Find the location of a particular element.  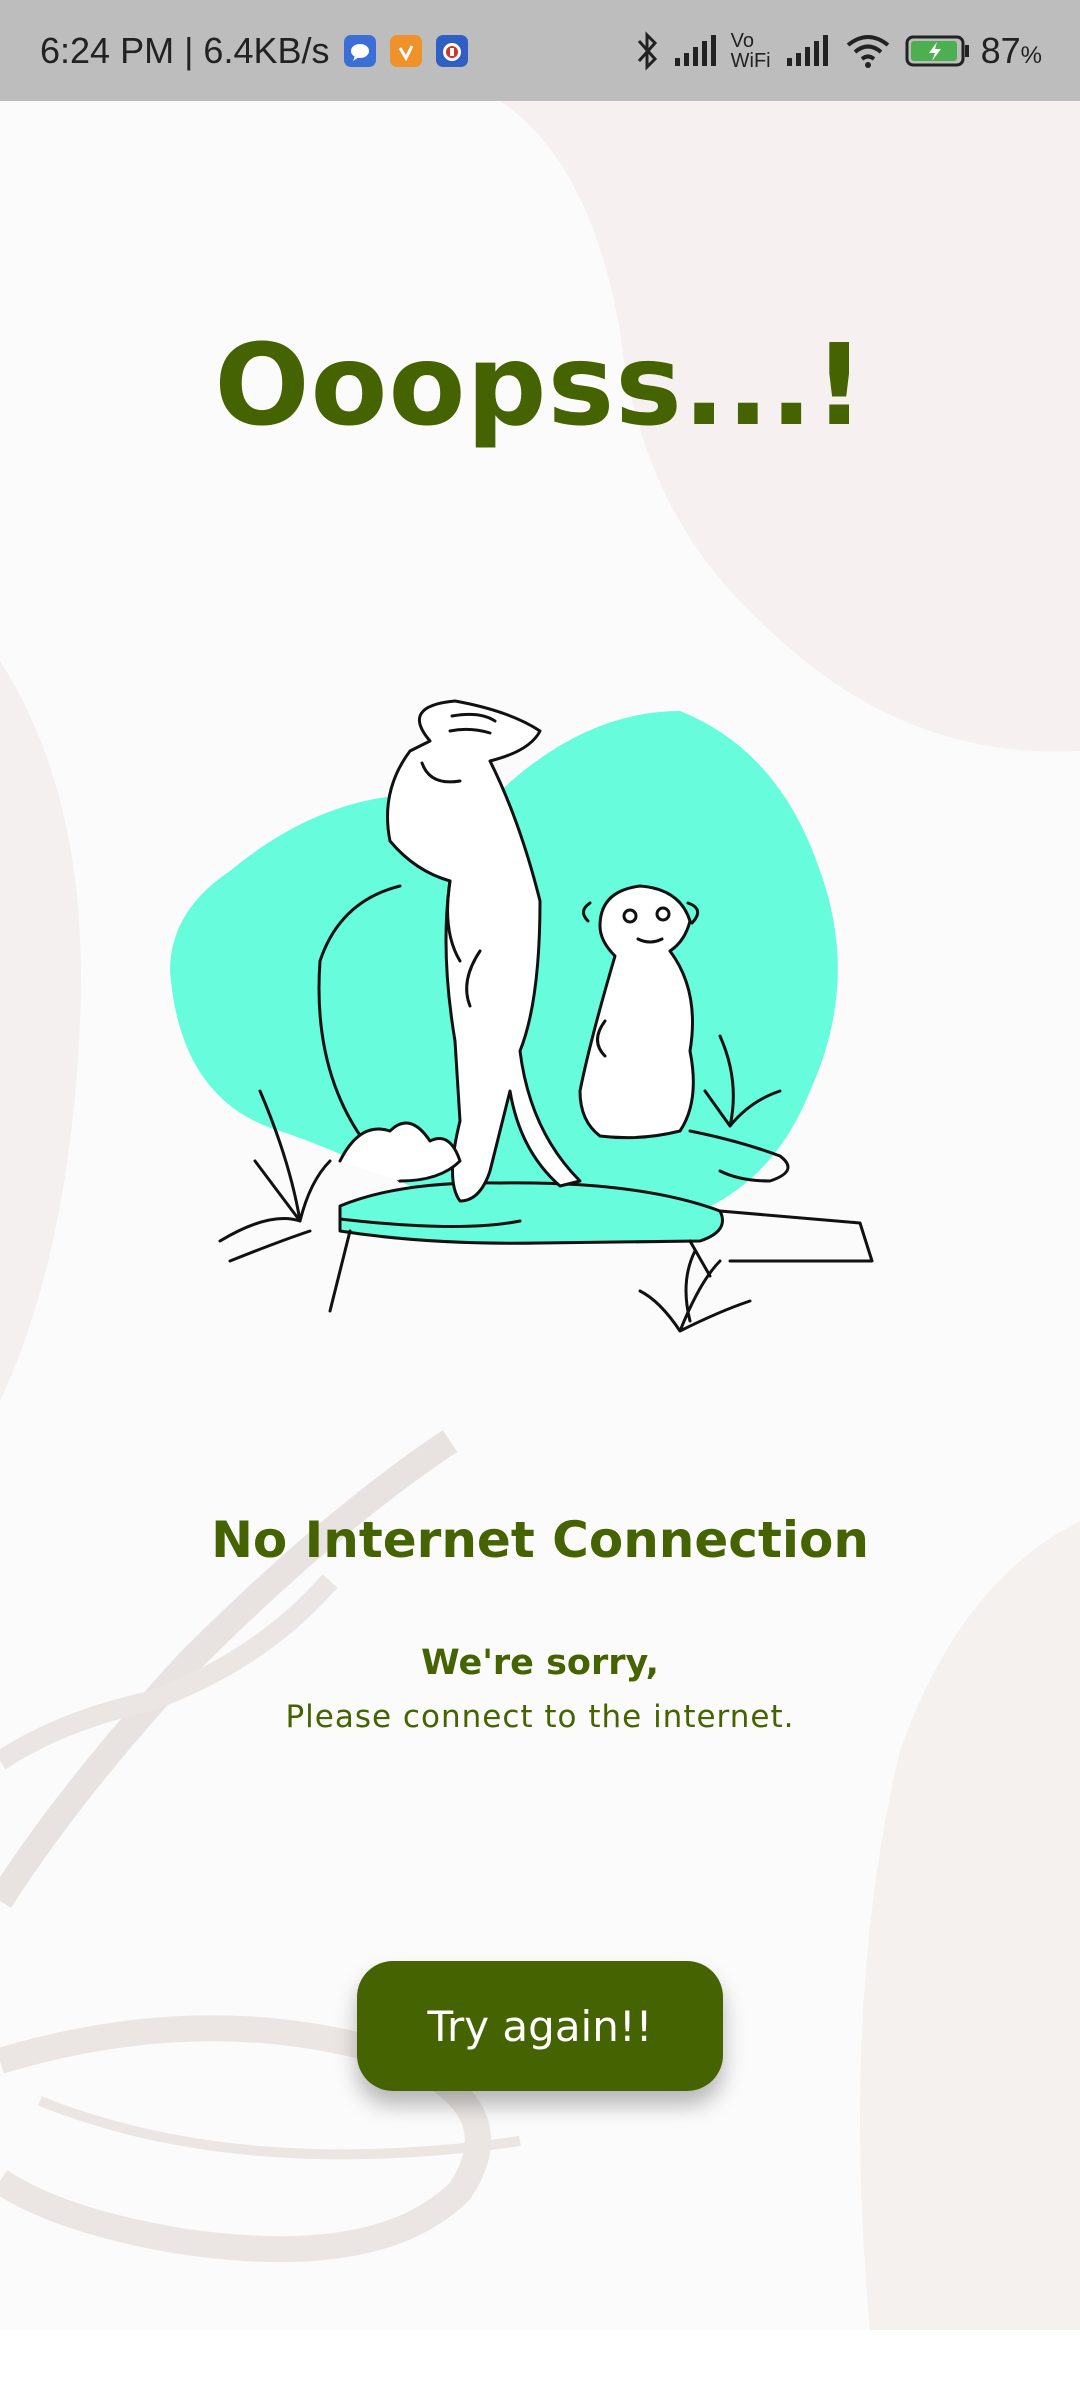

messages-icon is located at coordinates (359, 50).